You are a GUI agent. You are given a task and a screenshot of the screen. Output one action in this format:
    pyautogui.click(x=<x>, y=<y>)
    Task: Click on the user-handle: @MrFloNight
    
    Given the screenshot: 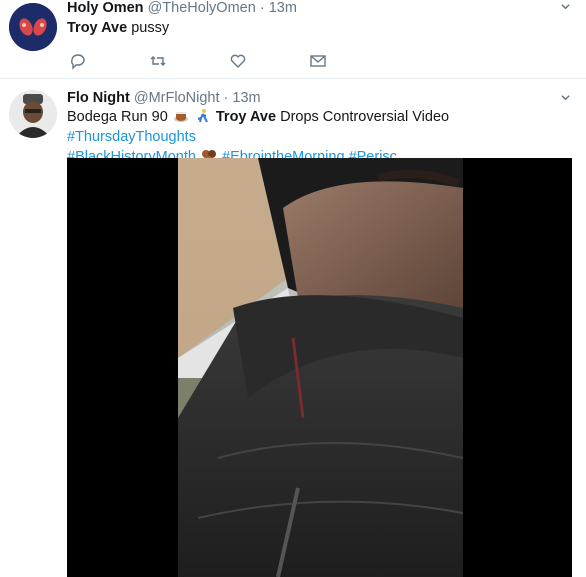 What is the action you would take?
    pyautogui.click(x=177, y=98)
    